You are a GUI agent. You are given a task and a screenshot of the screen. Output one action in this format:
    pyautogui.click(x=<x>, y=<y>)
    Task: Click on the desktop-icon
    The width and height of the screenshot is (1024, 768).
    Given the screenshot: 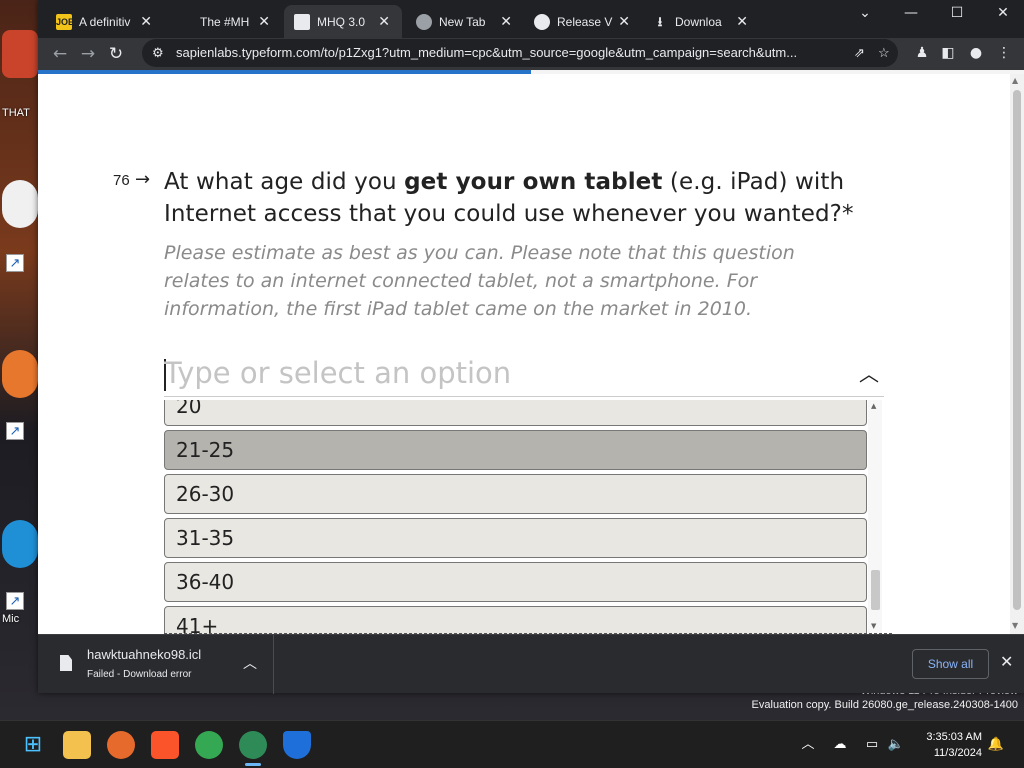 What is the action you would take?
    pyautogui.click(x=19, y=54)
    